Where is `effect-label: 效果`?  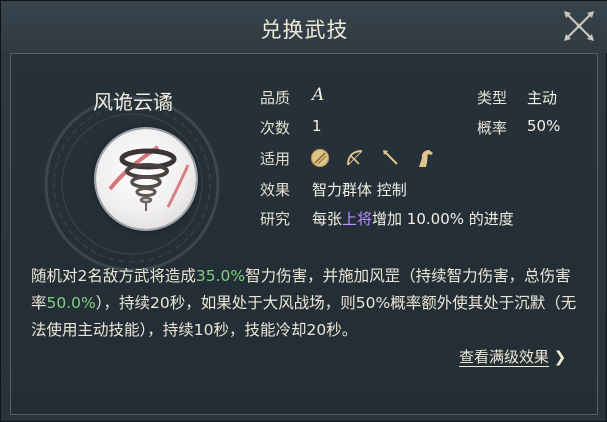 effect-label: 效果 is located at coordinates (275, 190).